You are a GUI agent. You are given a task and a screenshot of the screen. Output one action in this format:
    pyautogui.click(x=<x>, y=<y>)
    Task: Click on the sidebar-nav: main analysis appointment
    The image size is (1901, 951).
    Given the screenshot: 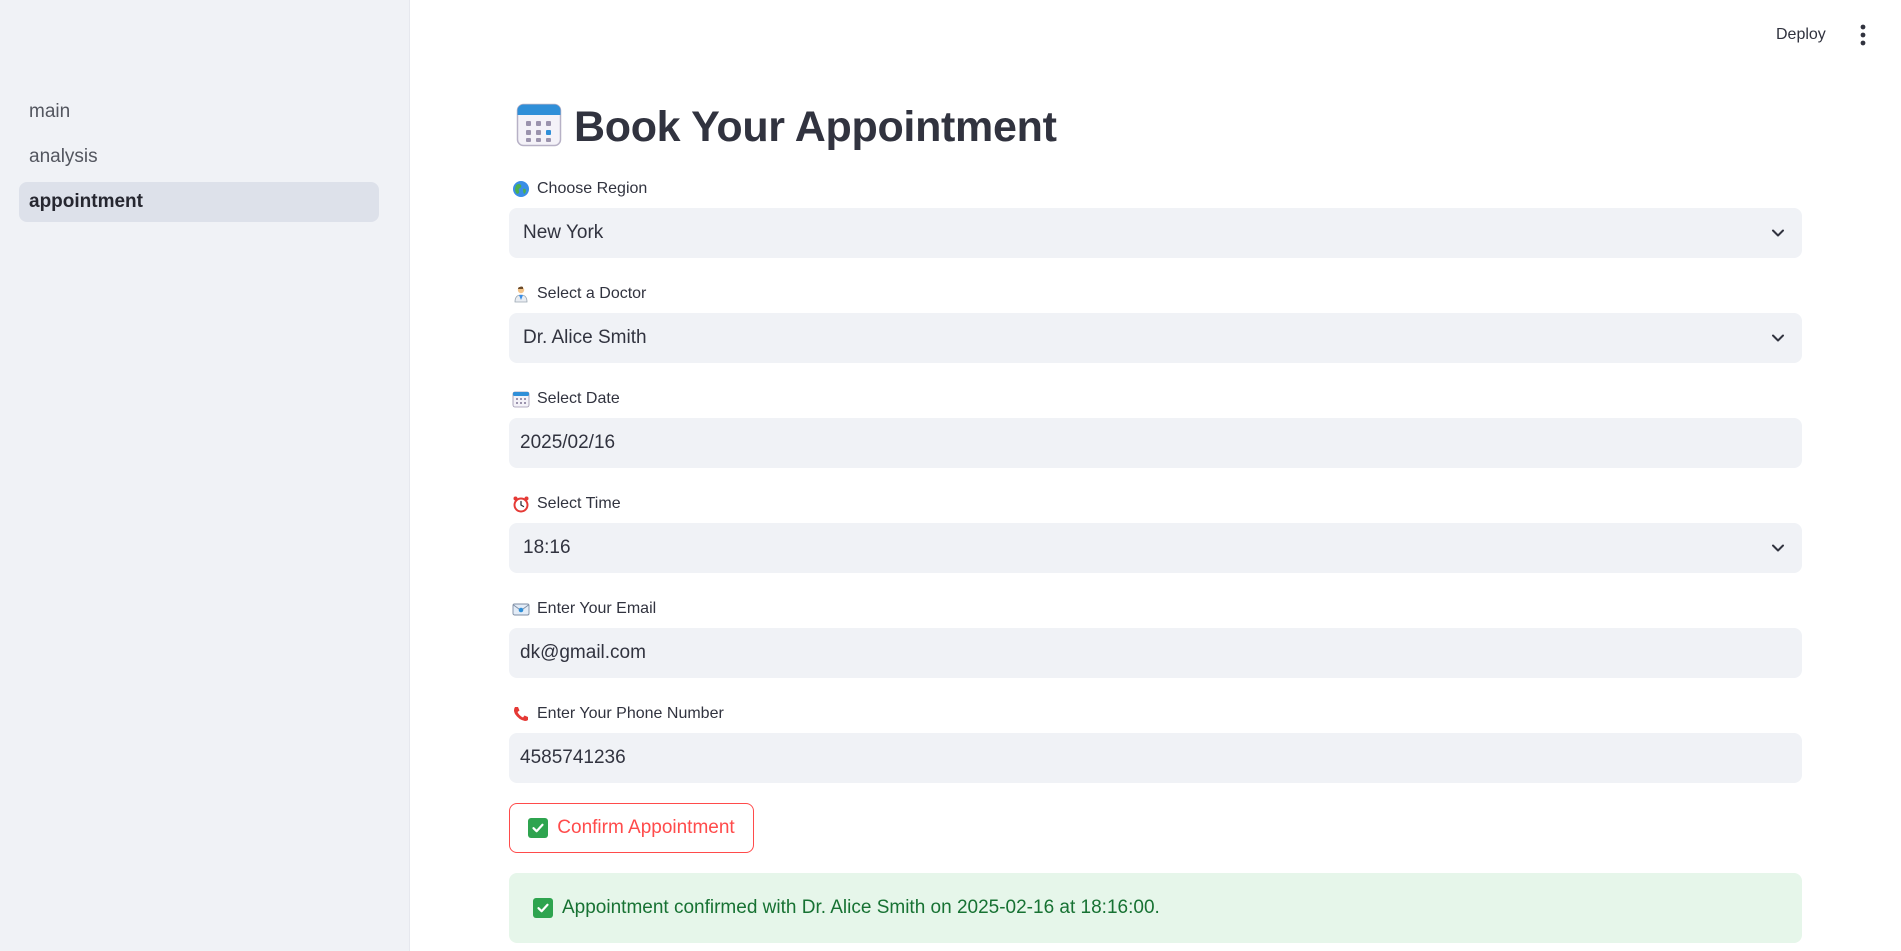 What is the action you would take?
    pyautogui.click(x=199, y=159)
    